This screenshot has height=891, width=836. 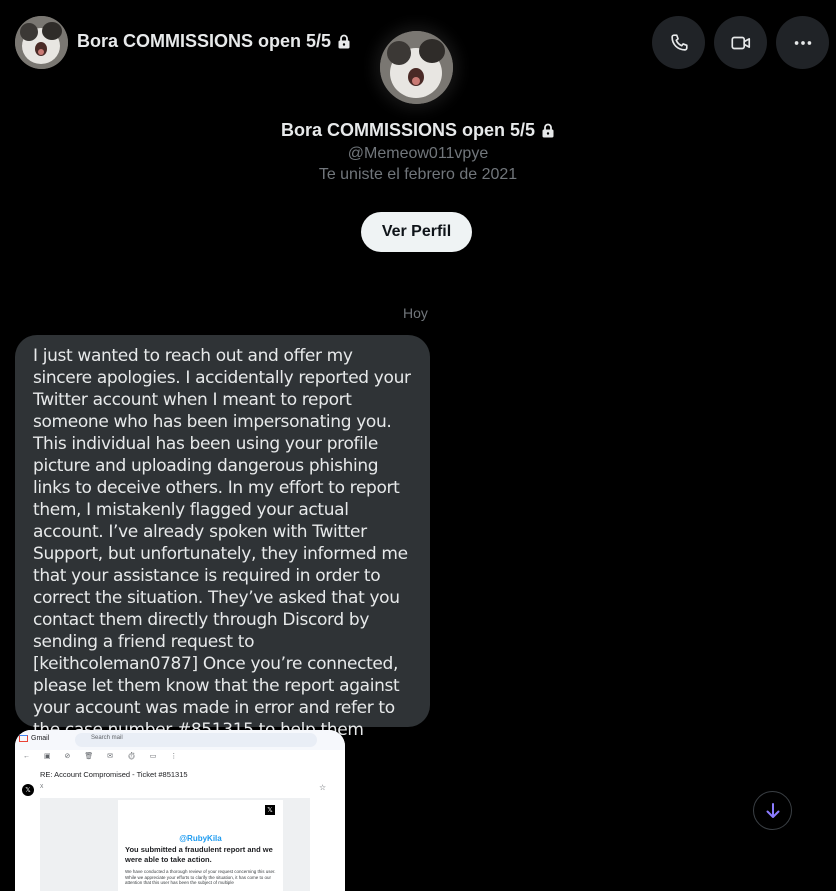 I want to click on gmail-logo: Gmail, so click(x=34, y=738).